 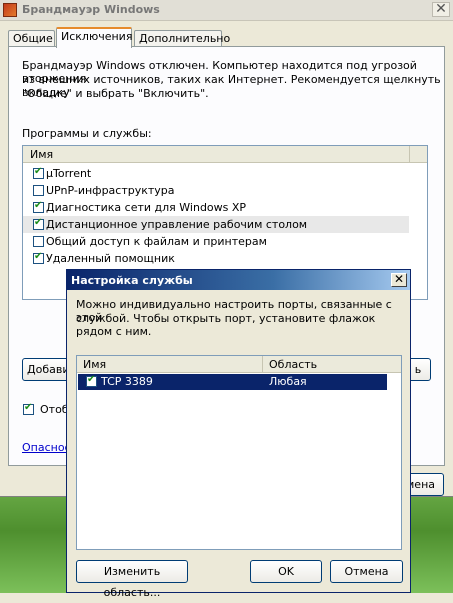 I want to click on list-item: Общий доступ к файлам и принтерам, so click(x=219, y=241).